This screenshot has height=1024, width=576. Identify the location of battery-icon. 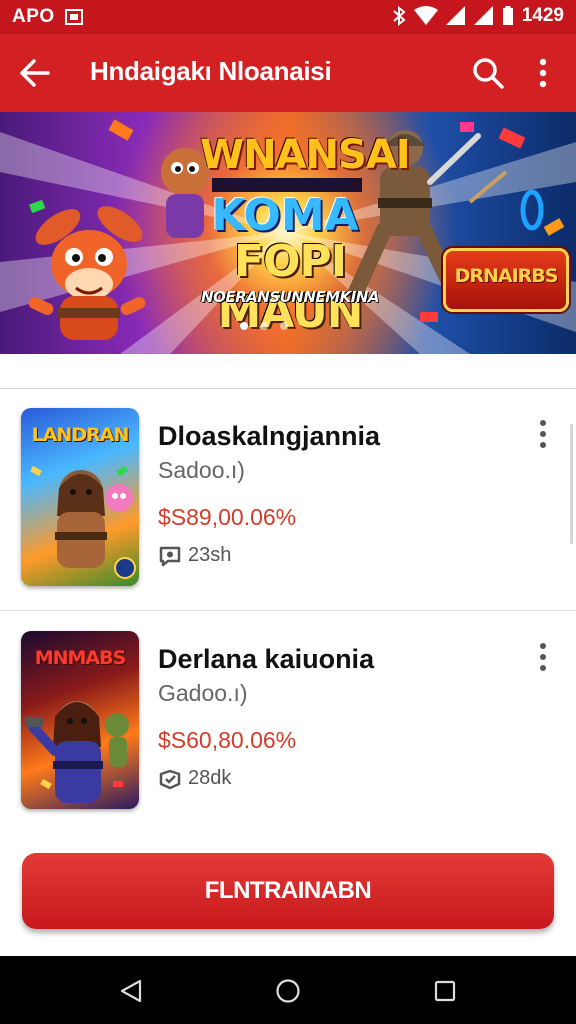
(507, 15).